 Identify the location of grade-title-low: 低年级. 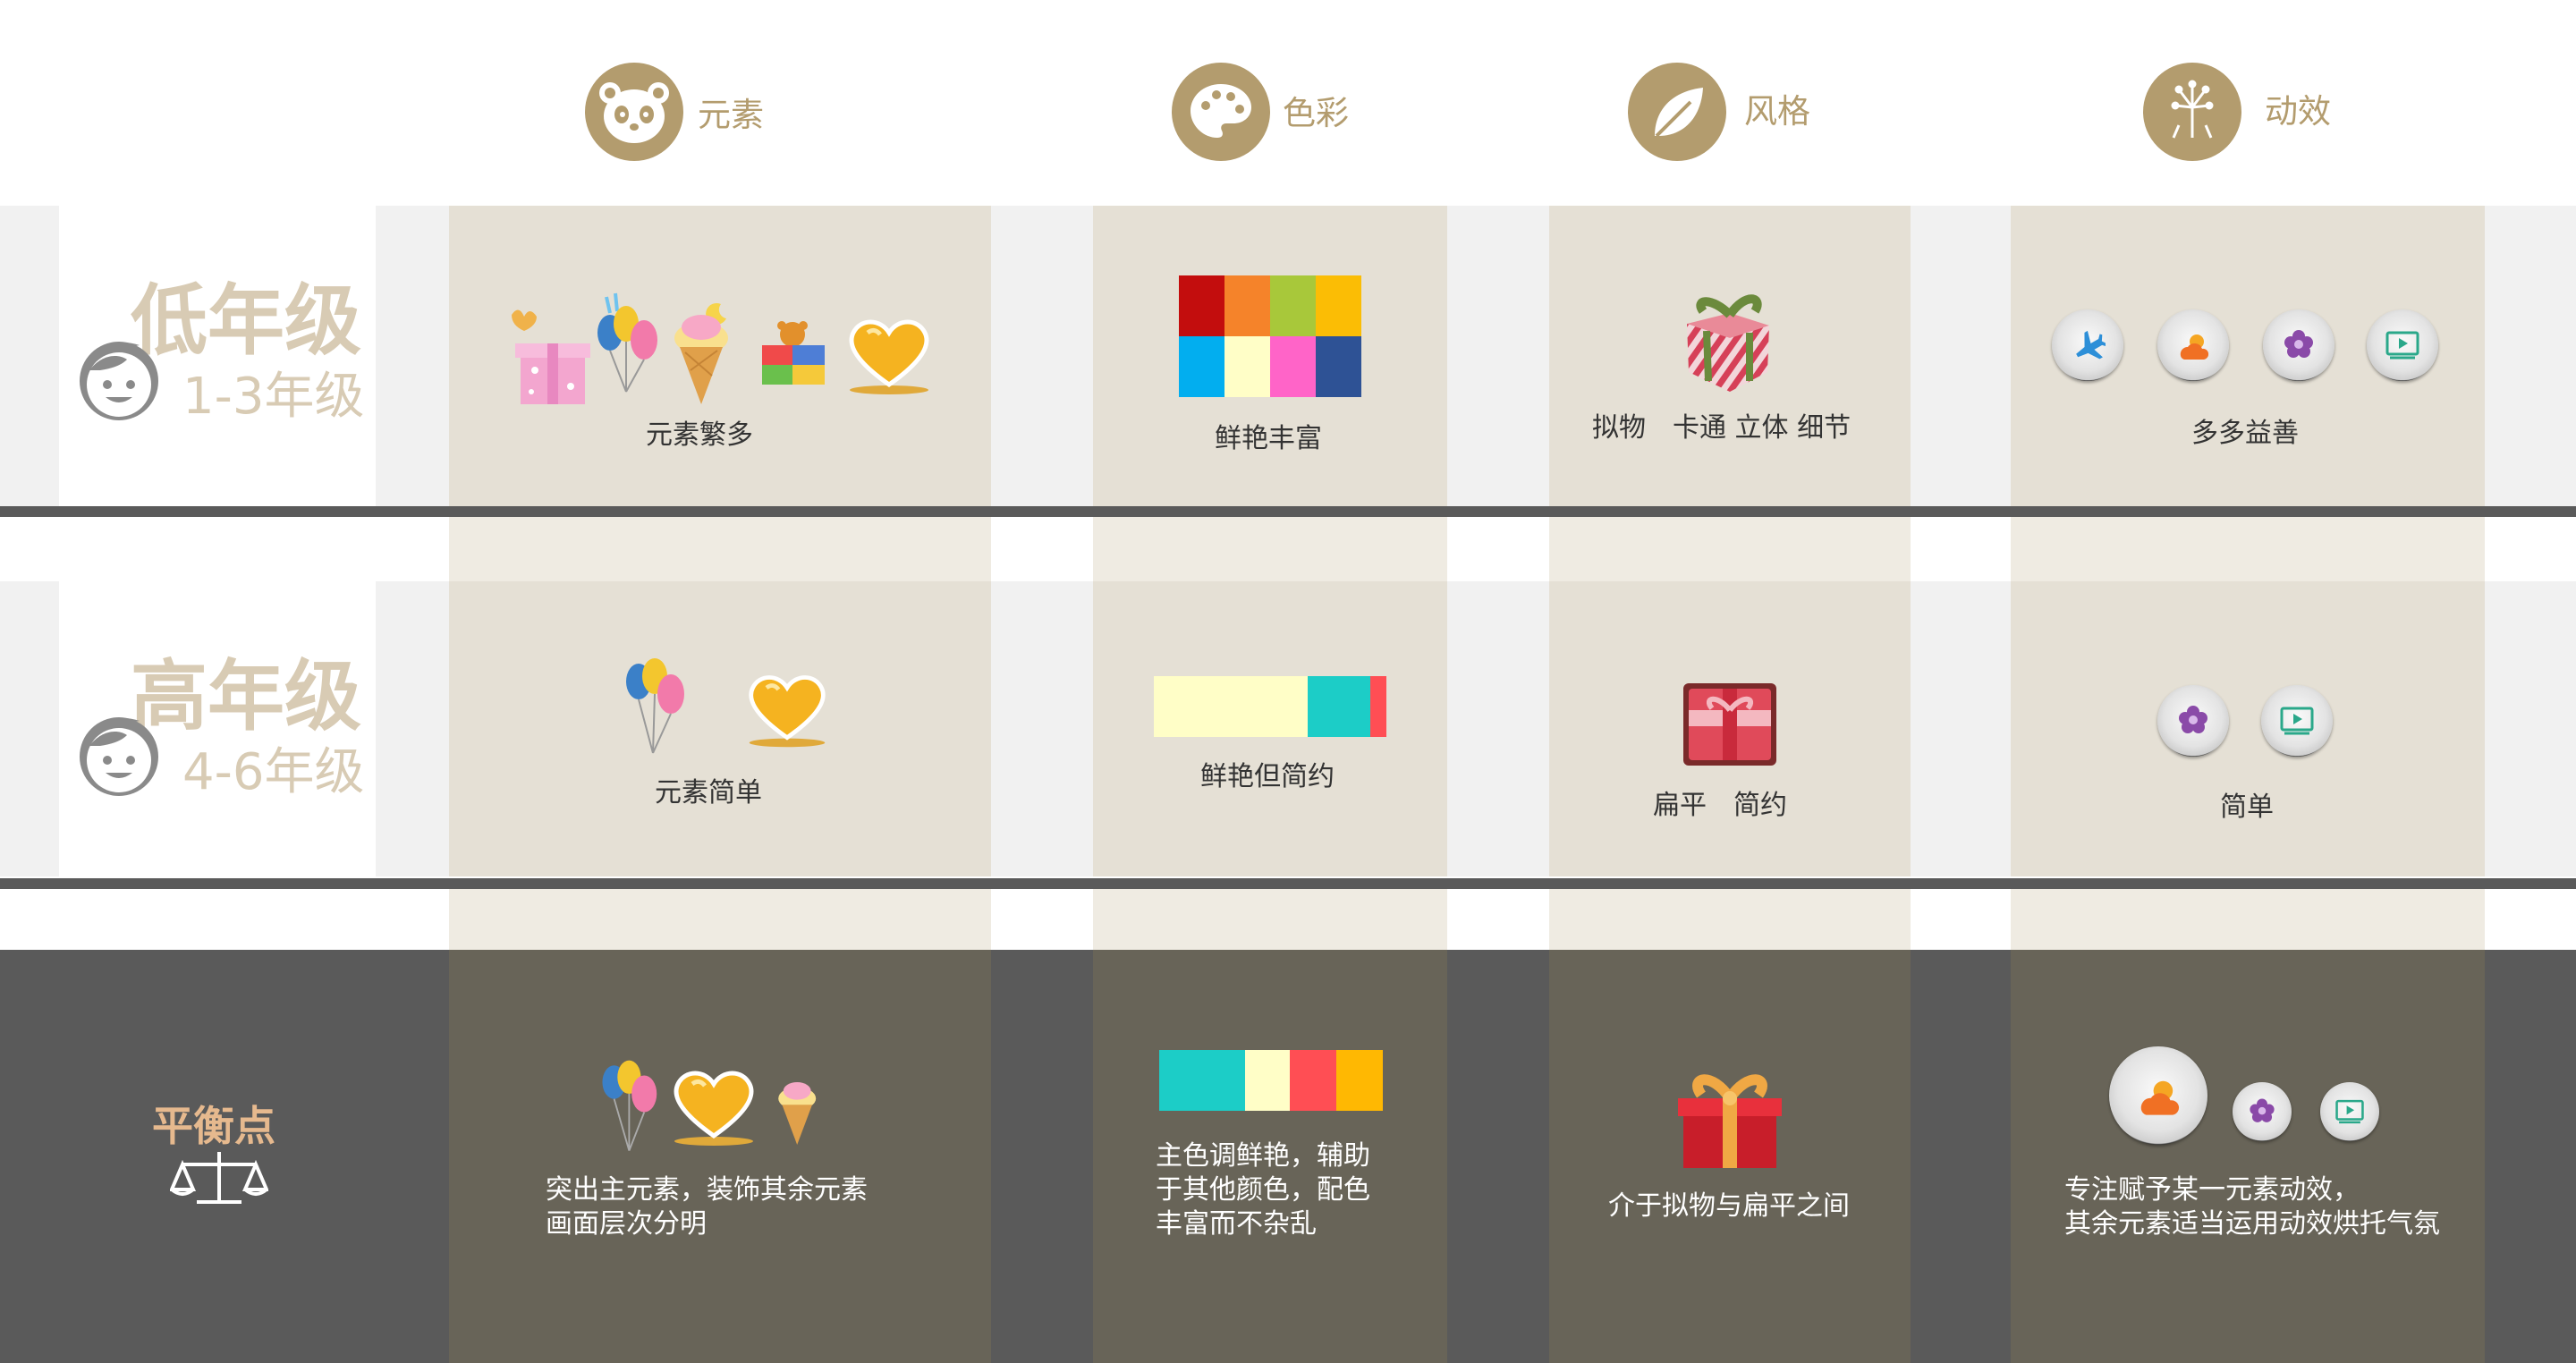
(246, 321).